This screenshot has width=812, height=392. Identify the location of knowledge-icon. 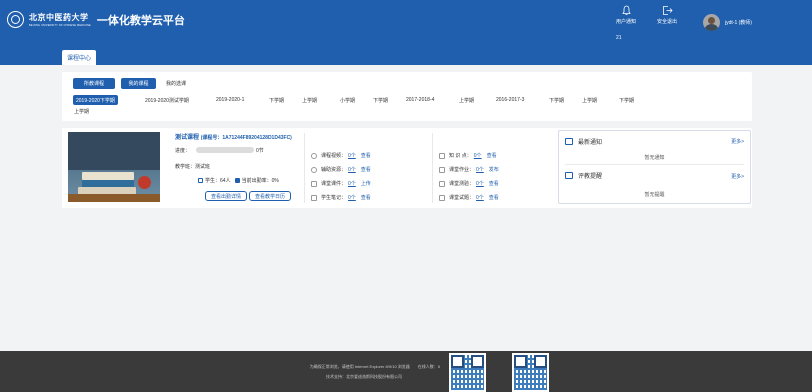
(442, 155).